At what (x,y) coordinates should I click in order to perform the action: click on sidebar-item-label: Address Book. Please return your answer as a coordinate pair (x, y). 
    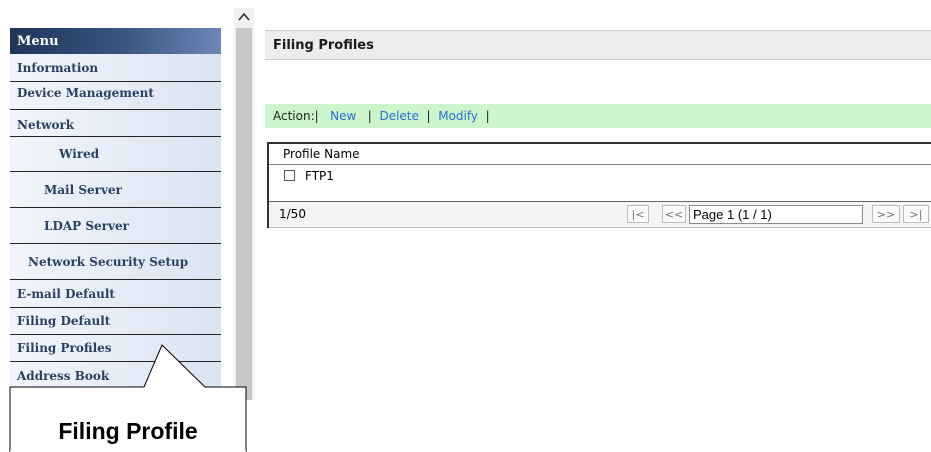
    Looking at the image, I should click on (63, 375).